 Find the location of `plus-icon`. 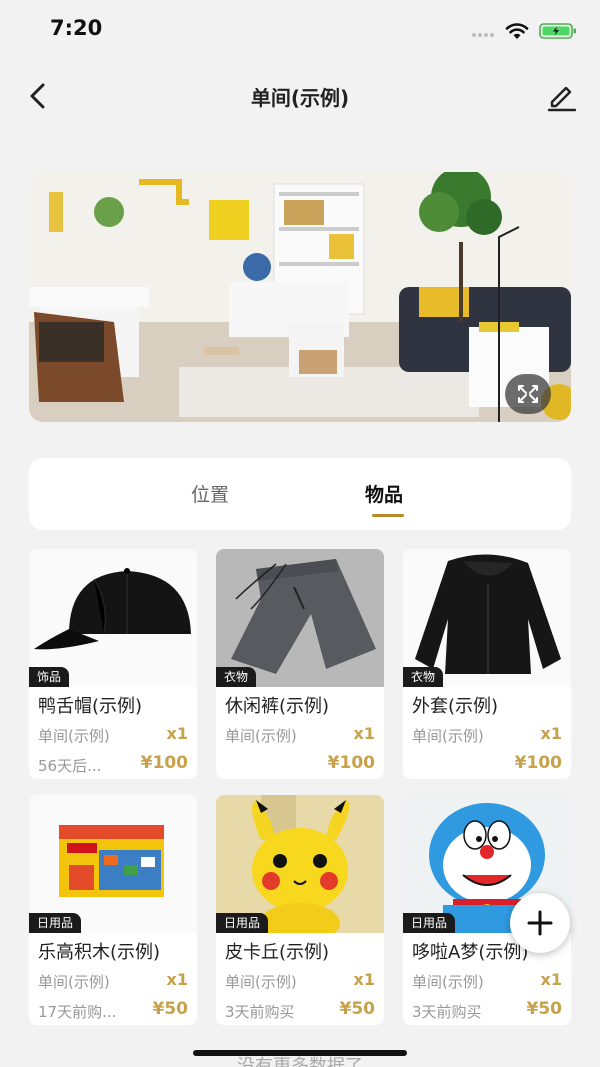

plus-icon is located at coordinates (540, 923).